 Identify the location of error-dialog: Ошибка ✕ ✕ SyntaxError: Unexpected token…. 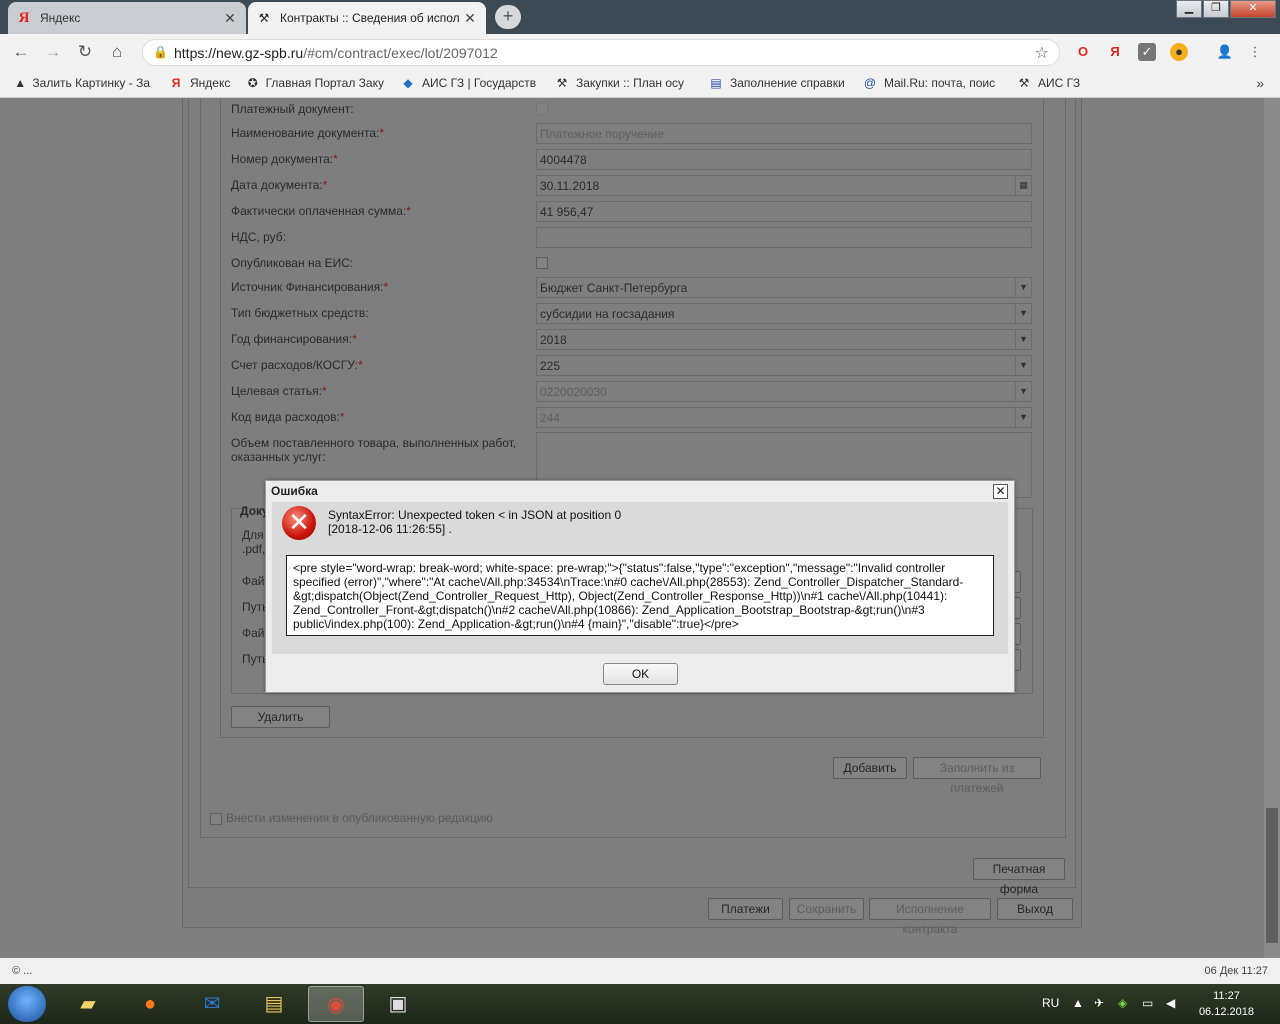
(640, 586).